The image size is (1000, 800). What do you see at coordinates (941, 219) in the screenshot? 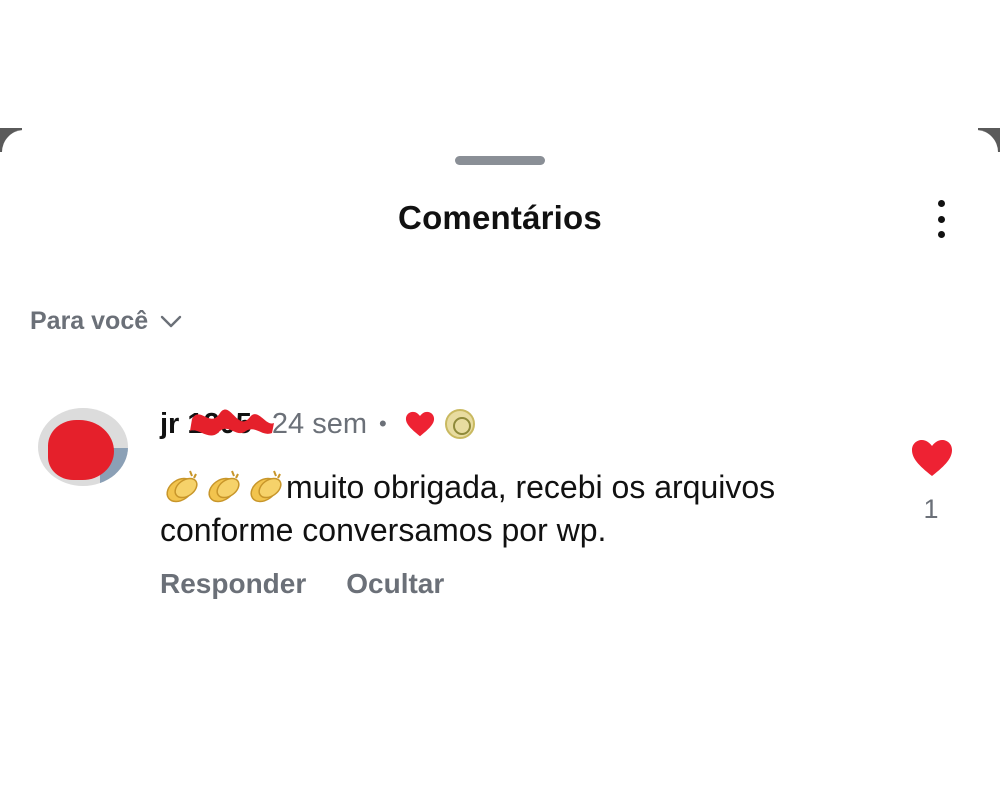
I see `more-options-button` at bounding box center [941, 219].